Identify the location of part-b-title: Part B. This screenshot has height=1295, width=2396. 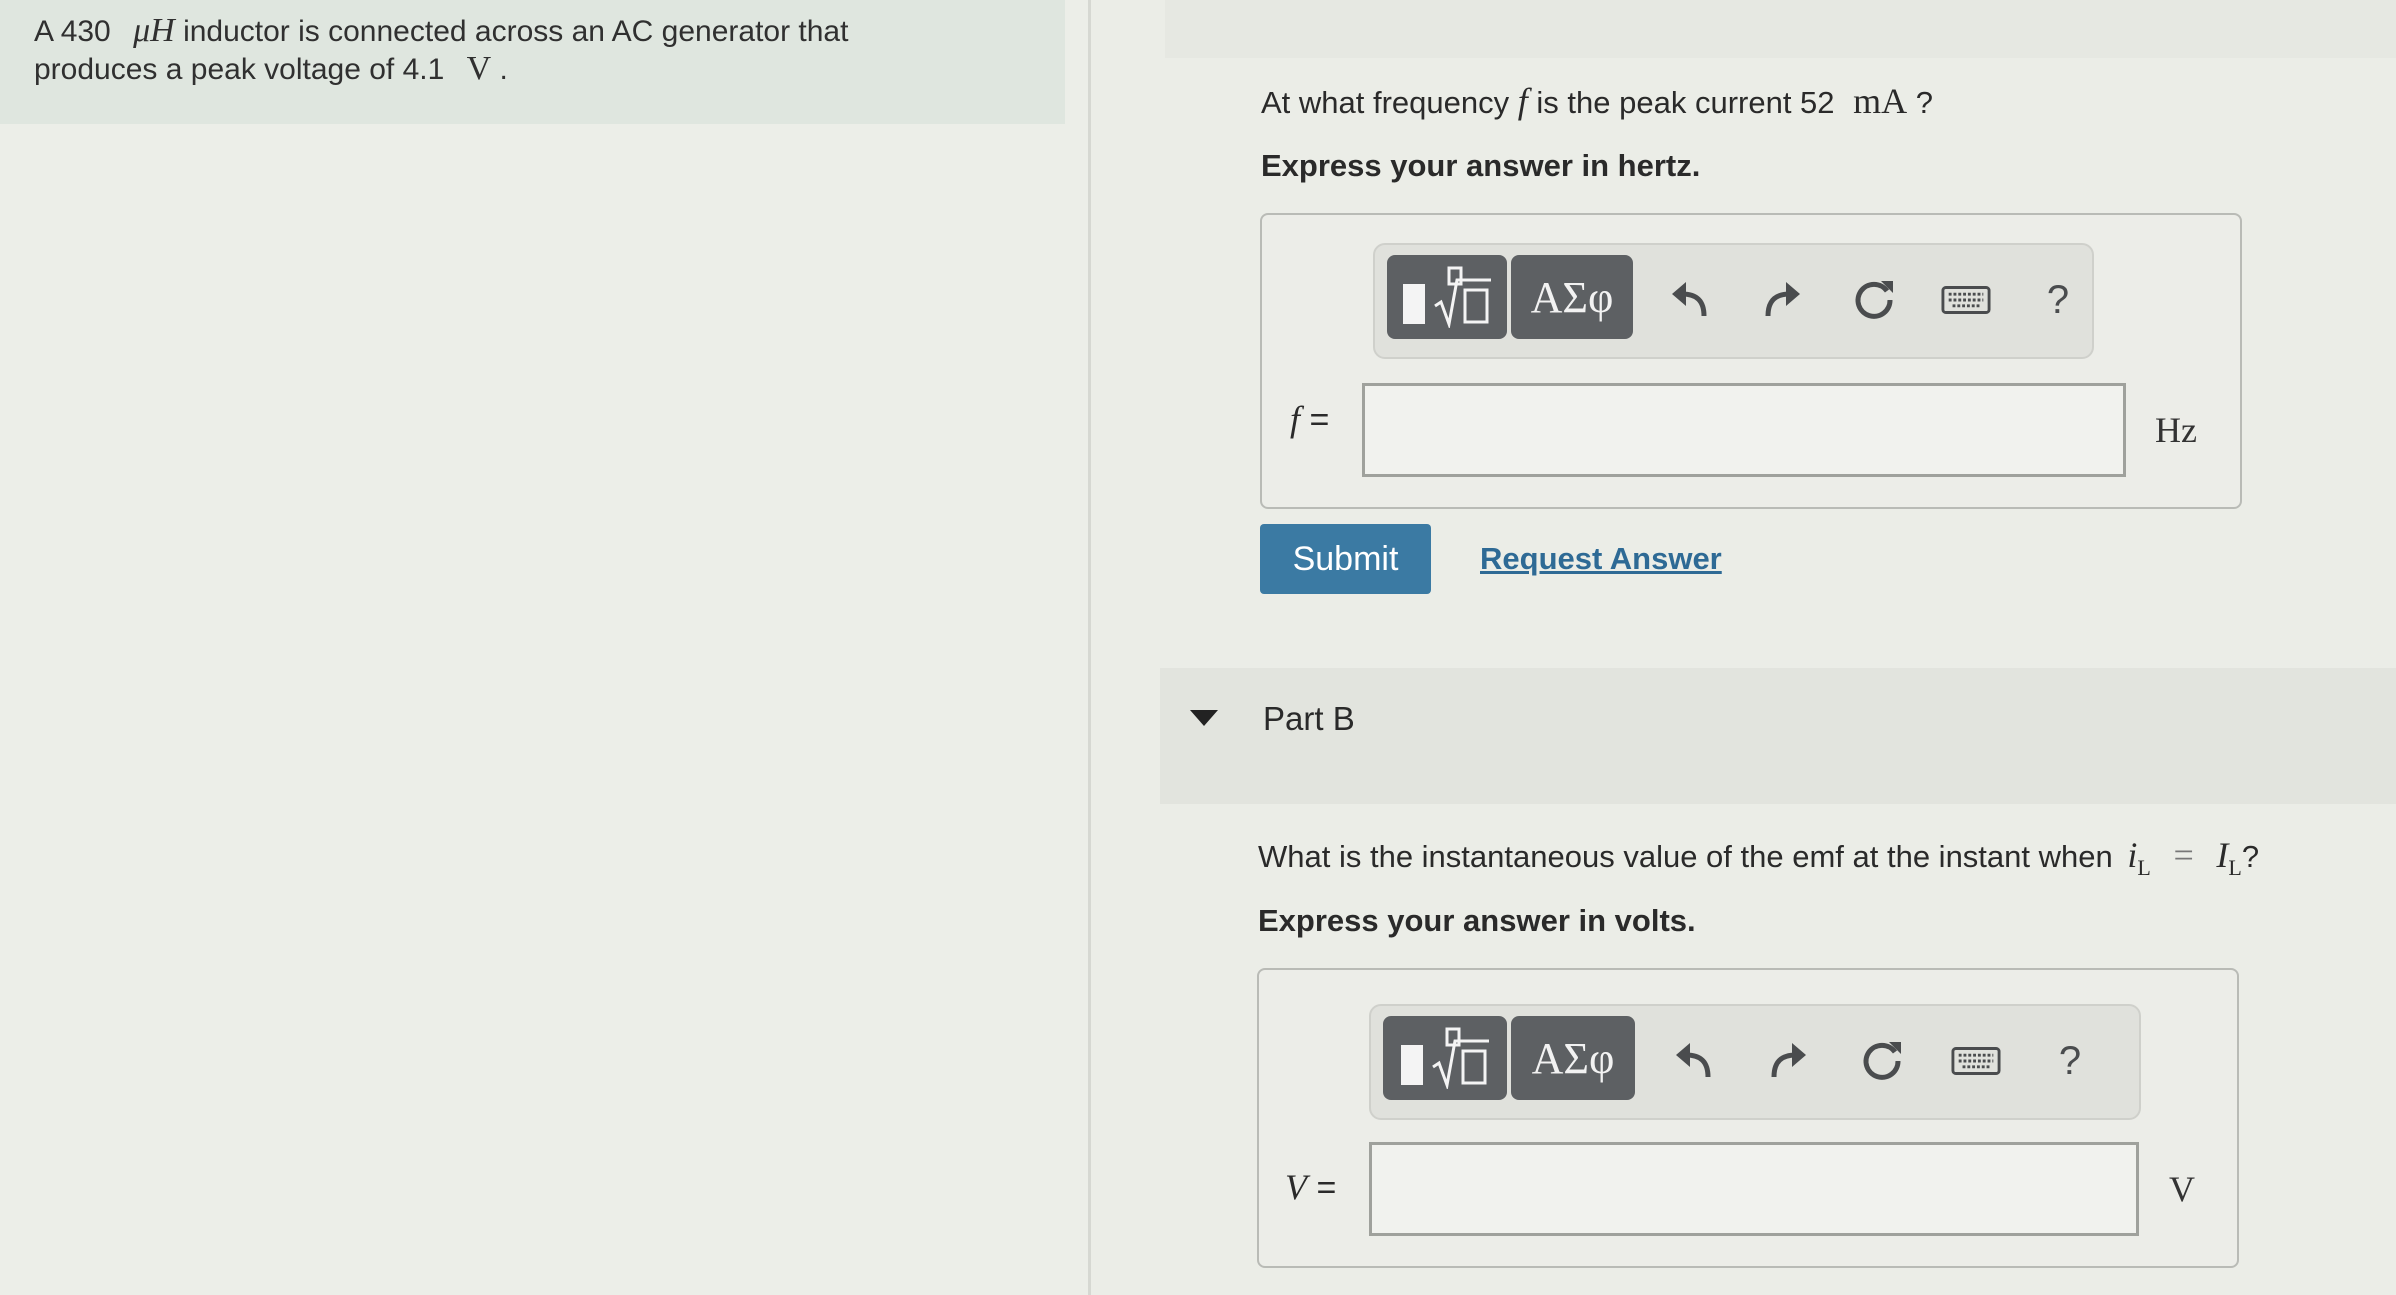
(1309, 718).